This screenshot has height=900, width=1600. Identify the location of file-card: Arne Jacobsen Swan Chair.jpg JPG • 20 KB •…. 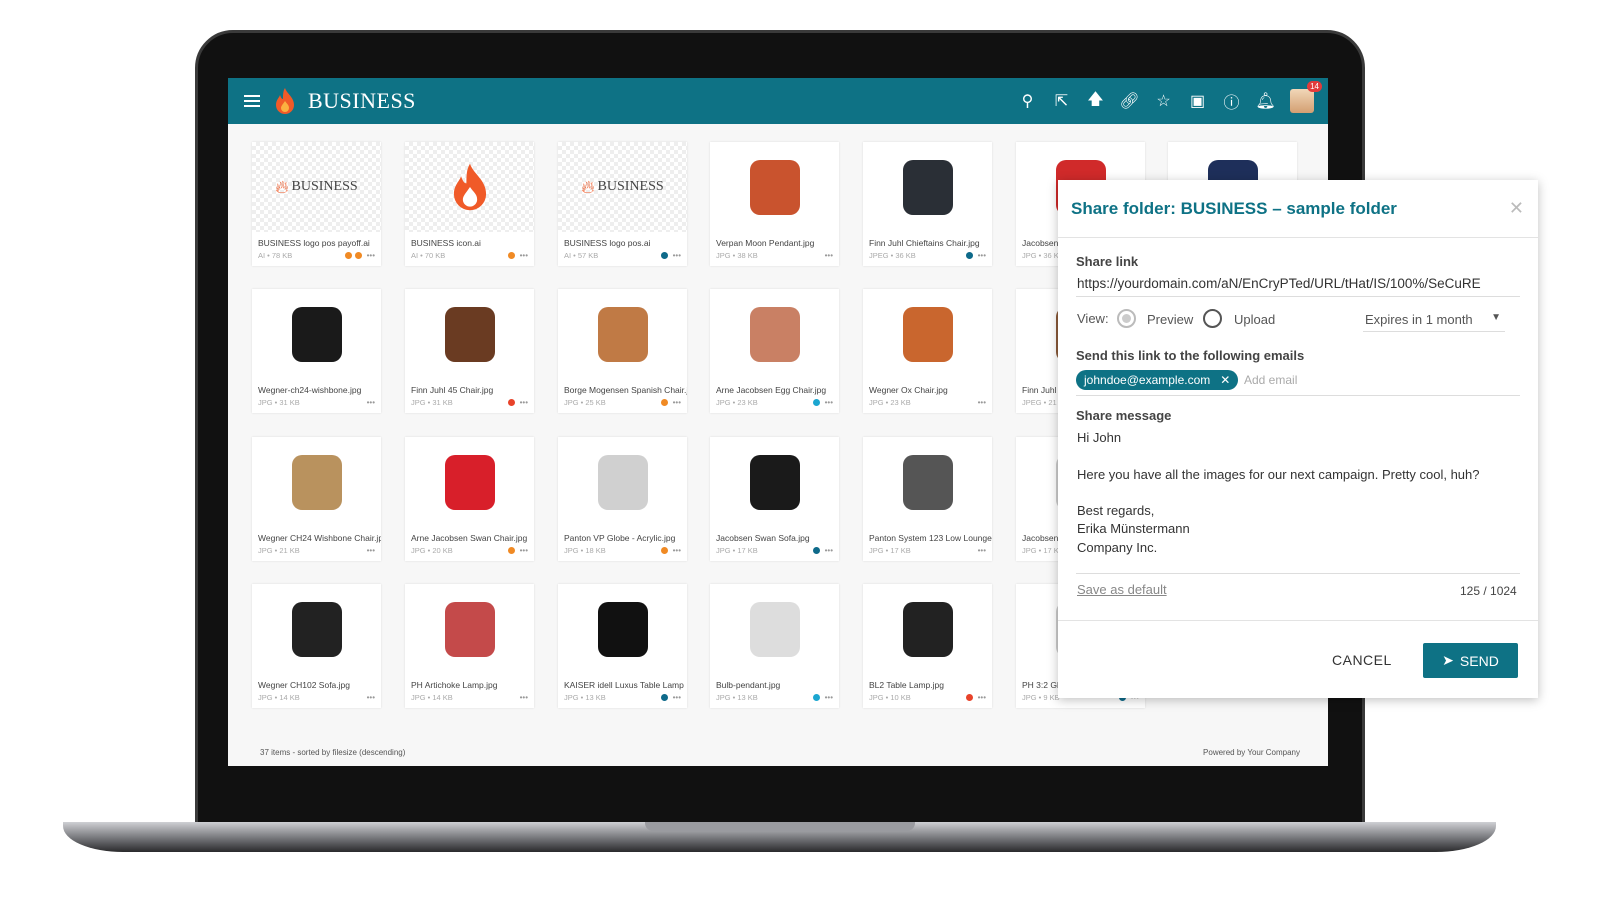
(469, 499).